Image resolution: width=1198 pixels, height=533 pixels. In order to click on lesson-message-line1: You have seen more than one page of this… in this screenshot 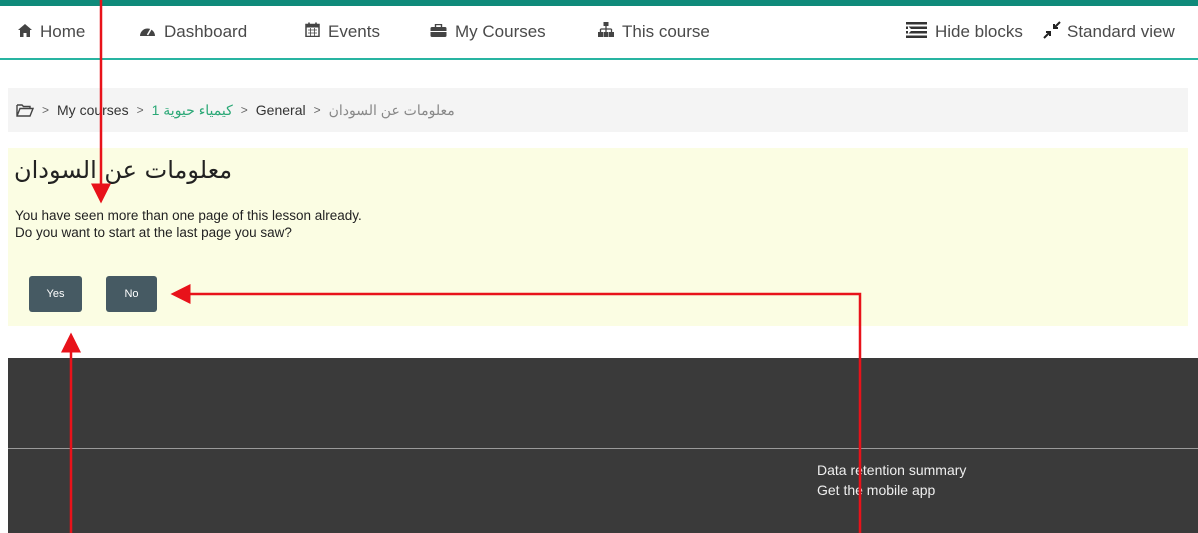, I will do `click(188, 215)`.